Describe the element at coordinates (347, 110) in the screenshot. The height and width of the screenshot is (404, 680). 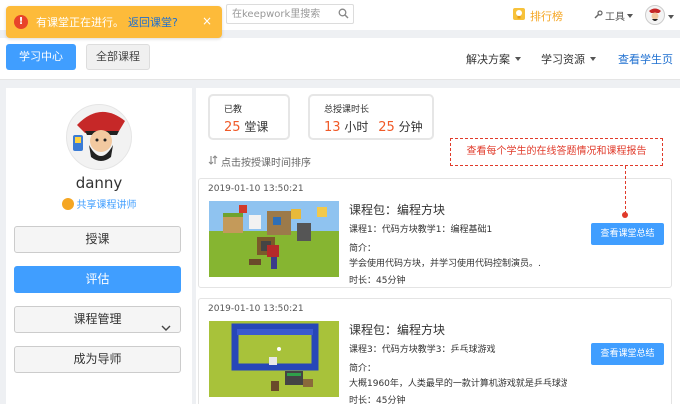
I see `duration-label: 总授课时长` at that location.